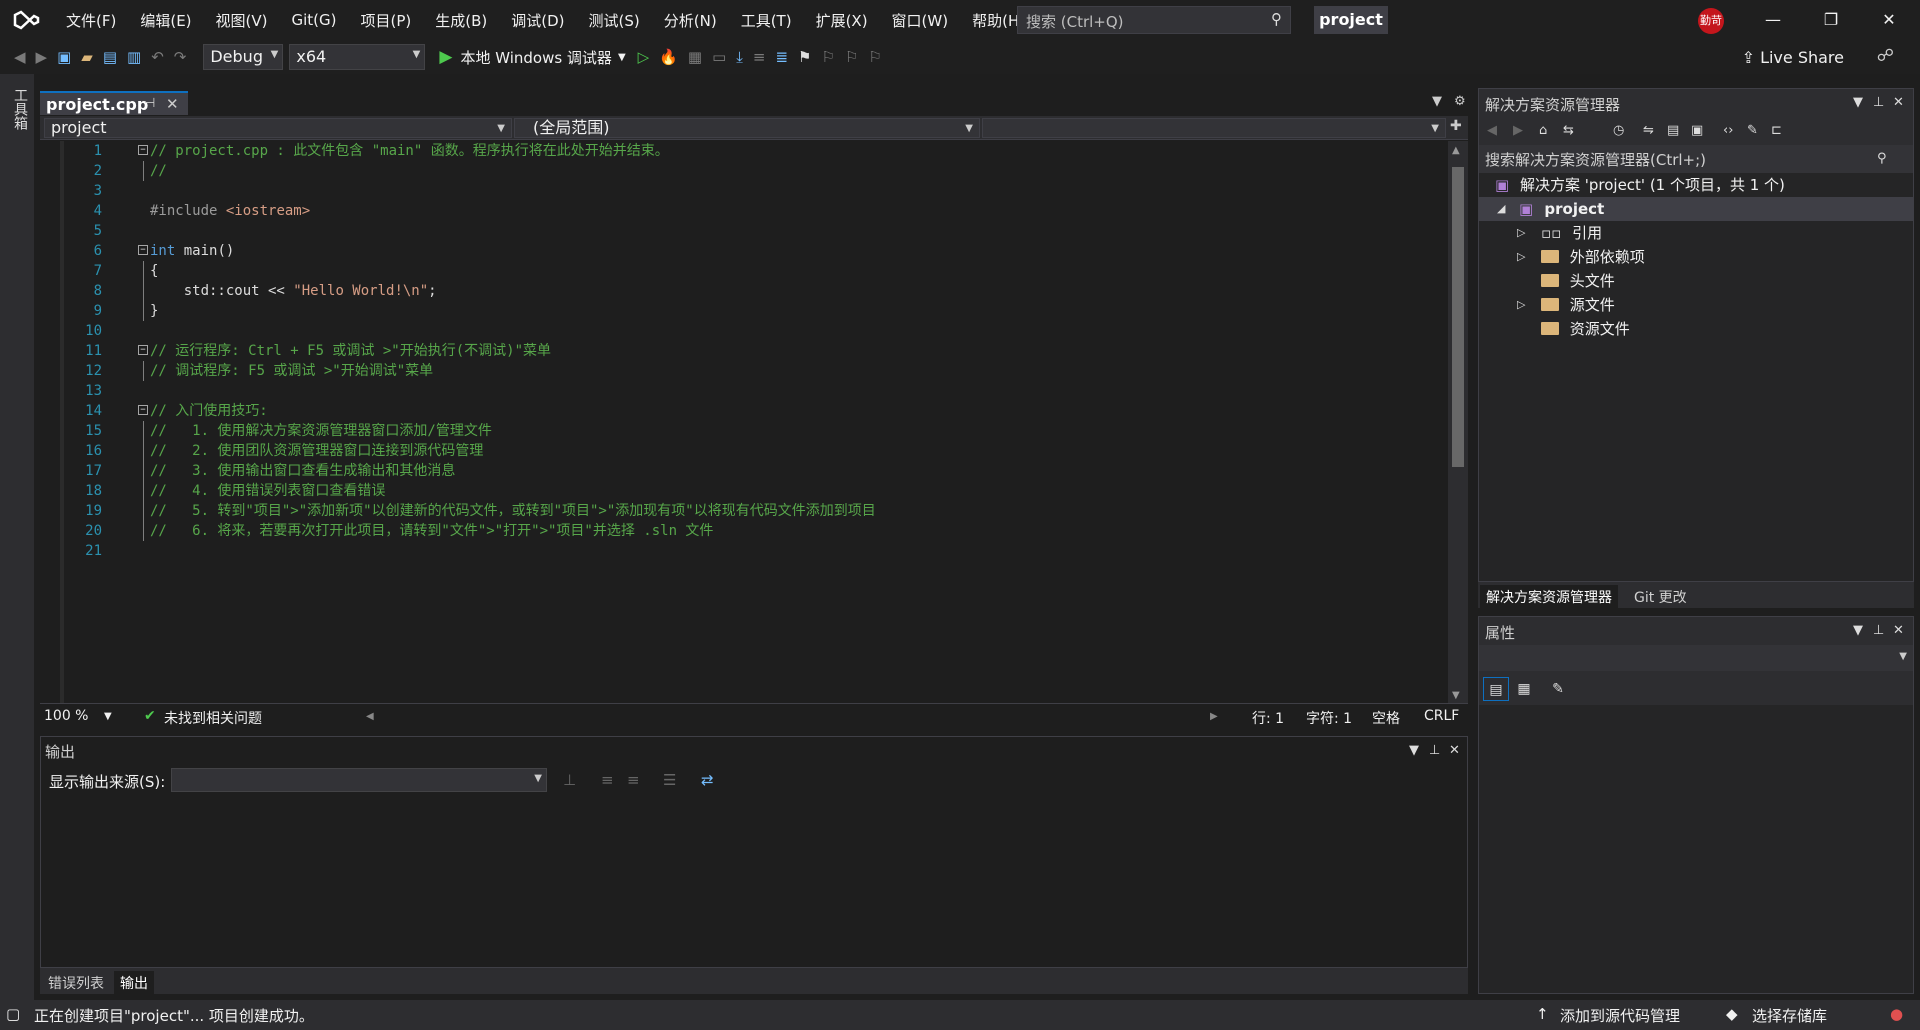 This screenshot has height=1030, width=1920. Describe the element at coordinates (669, 780) in the screenshot. I see `clear-all-icon: ☰` at that location.